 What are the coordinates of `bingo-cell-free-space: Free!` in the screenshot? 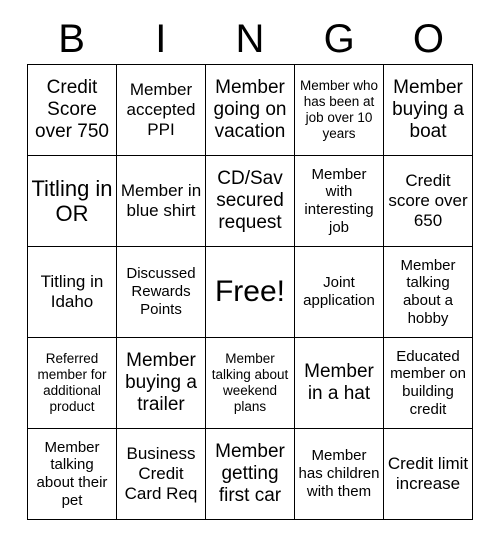 It's located at (250, 292).